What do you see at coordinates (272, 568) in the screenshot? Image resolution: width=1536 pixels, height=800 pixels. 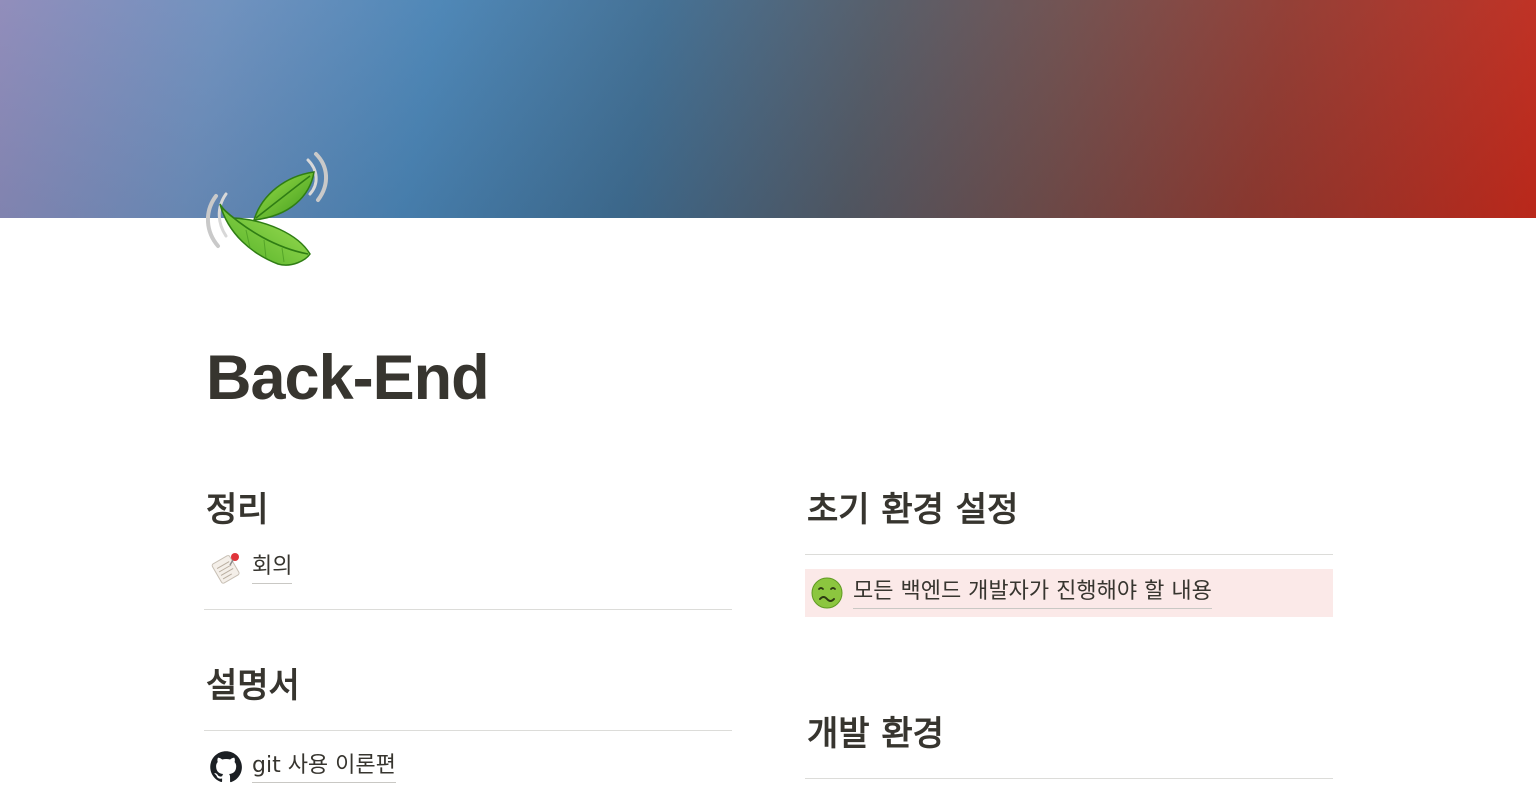 I see `page-link-label: 회의` at bounding box center [272, 568].